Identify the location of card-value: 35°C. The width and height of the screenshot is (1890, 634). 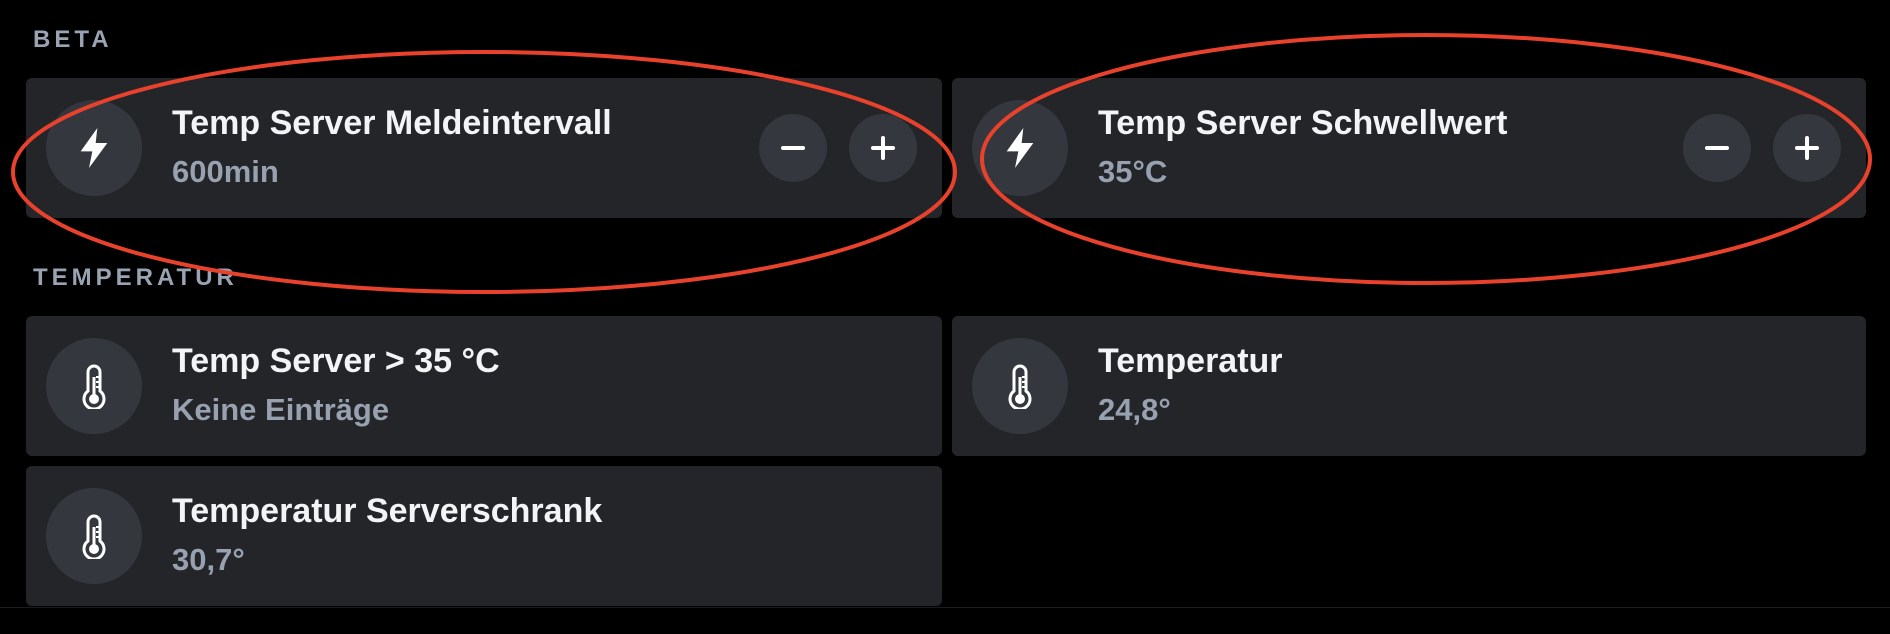
(1133, 171).